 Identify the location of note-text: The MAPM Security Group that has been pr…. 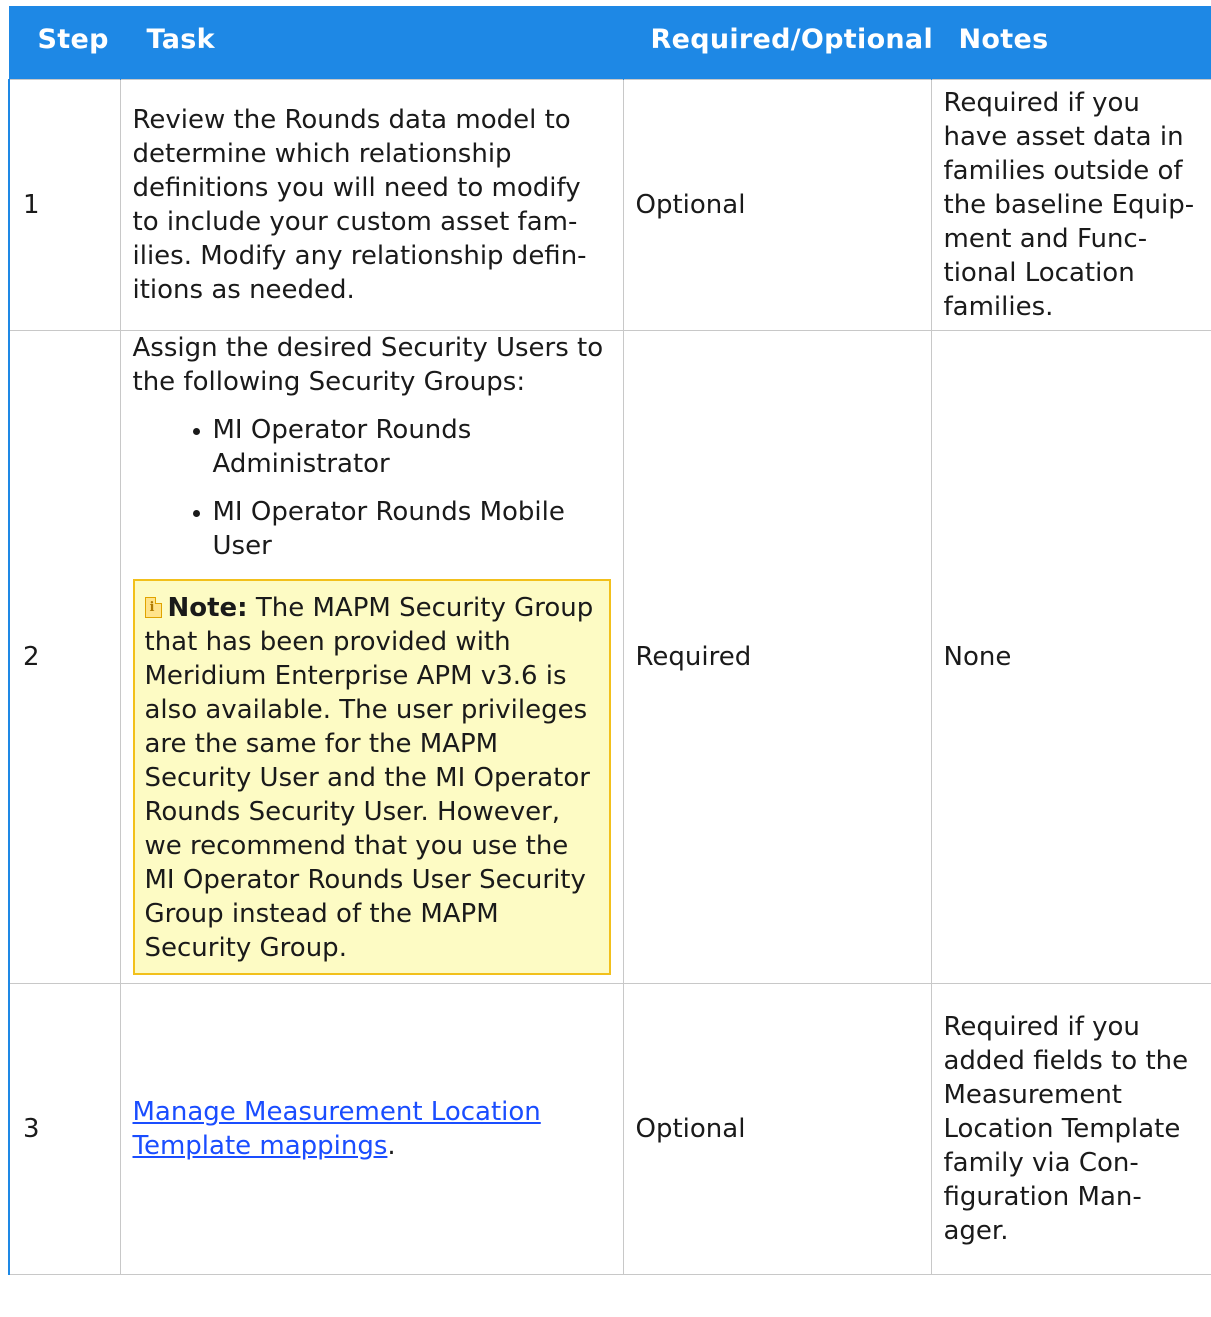
(369, 778).